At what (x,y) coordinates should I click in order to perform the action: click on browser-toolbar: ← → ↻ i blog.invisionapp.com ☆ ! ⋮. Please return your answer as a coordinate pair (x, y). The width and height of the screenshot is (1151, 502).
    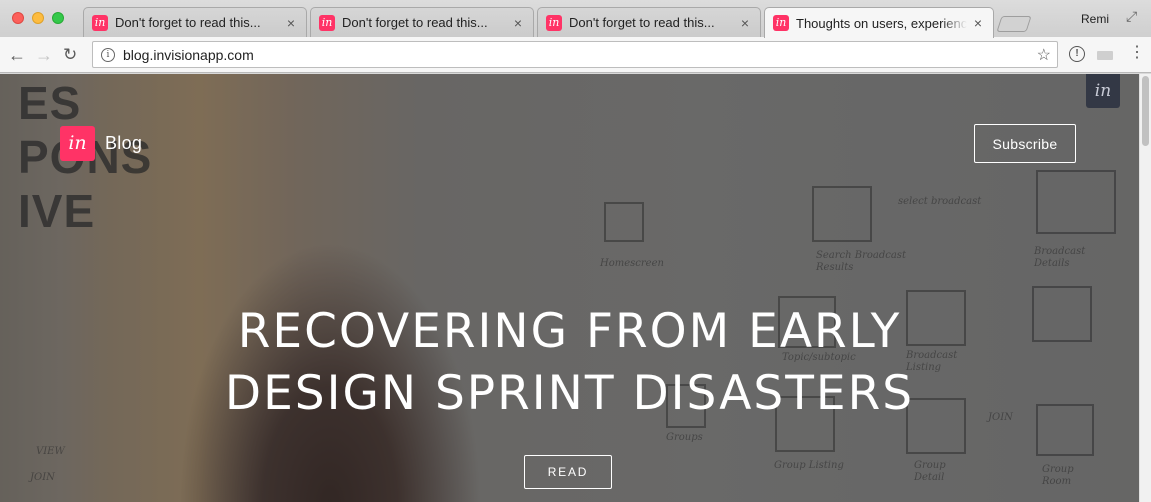
    Looking at the image, I should click on (575, 55).